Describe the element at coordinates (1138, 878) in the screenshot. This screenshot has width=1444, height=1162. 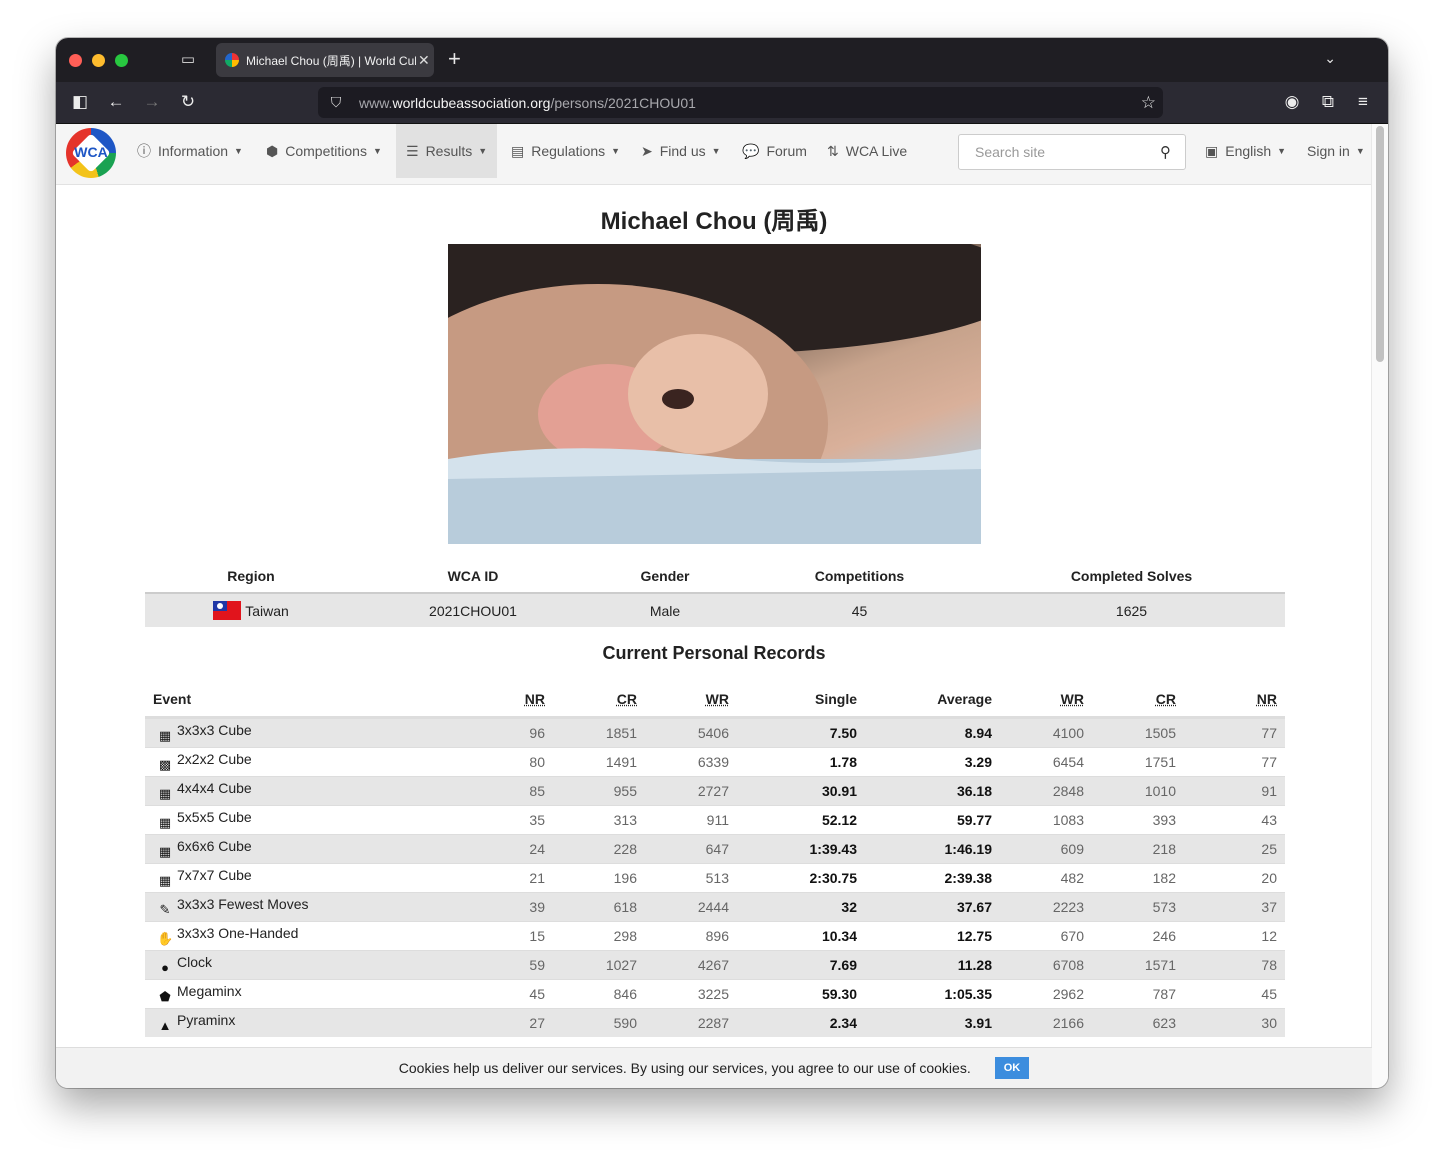
I see `cr2-cell: 182` at that location.